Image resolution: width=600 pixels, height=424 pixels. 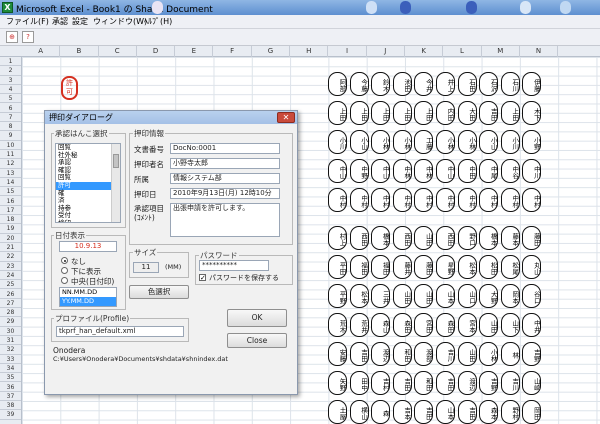 I want to click on name-seal: 吉川, so click(x=510, y=383).